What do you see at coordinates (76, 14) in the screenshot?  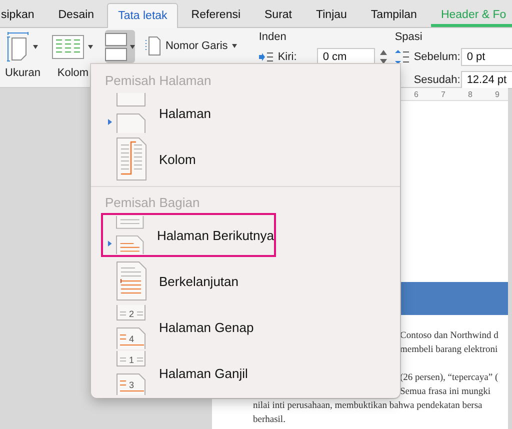 I see `ribbon-tab: Desain` at bounding box center [76, 14].